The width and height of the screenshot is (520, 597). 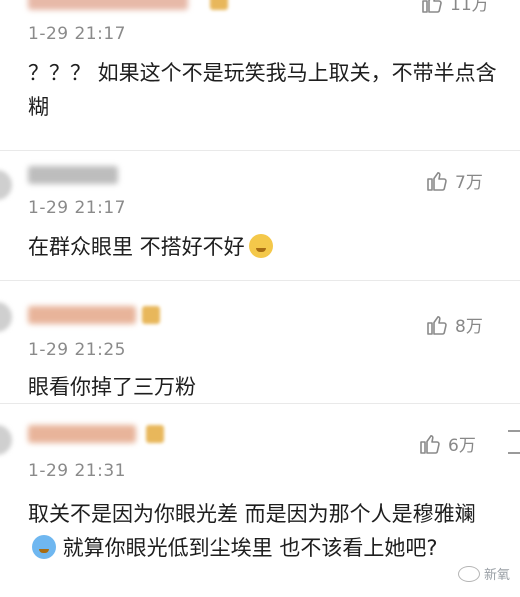 I want to click on comment-text: 眼看你掉了三万粉, so click(x=112, y=387).